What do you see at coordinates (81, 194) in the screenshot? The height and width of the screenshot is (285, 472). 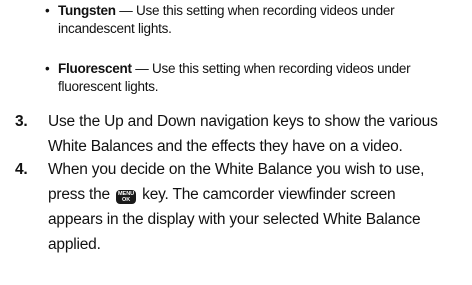 I see `step-line-part: press the` at bounding box center [81, 194].